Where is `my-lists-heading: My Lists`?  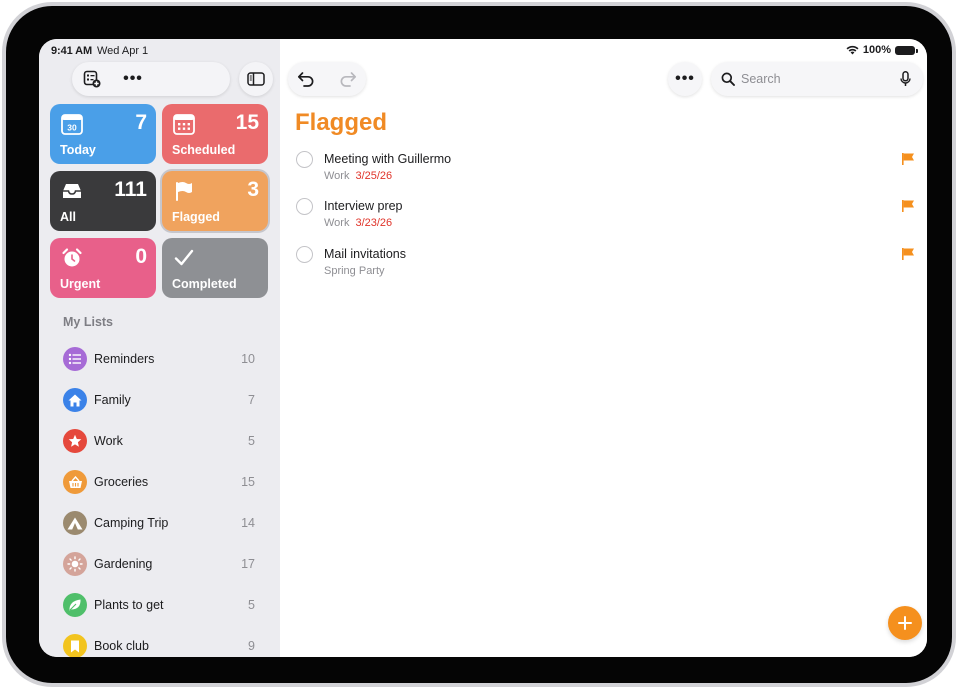 my-lists-heading: My Lists is located at coordinates (88, 322).